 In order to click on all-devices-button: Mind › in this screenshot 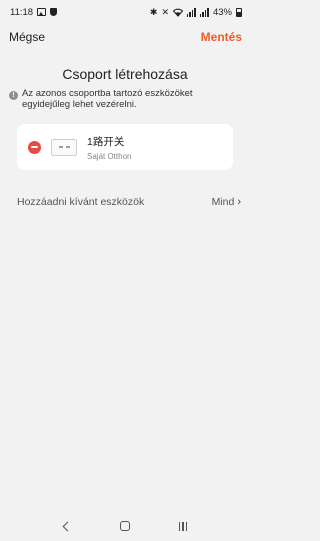, I will do `click(226, 202)`.